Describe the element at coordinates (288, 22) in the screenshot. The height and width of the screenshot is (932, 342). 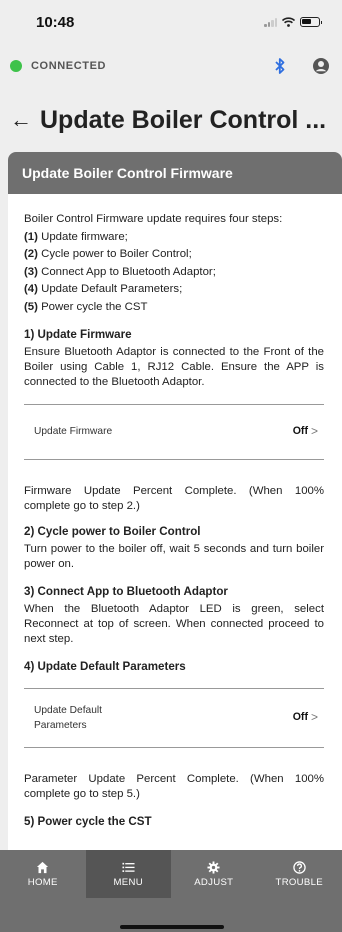
I see `wifi-icon` at that location.